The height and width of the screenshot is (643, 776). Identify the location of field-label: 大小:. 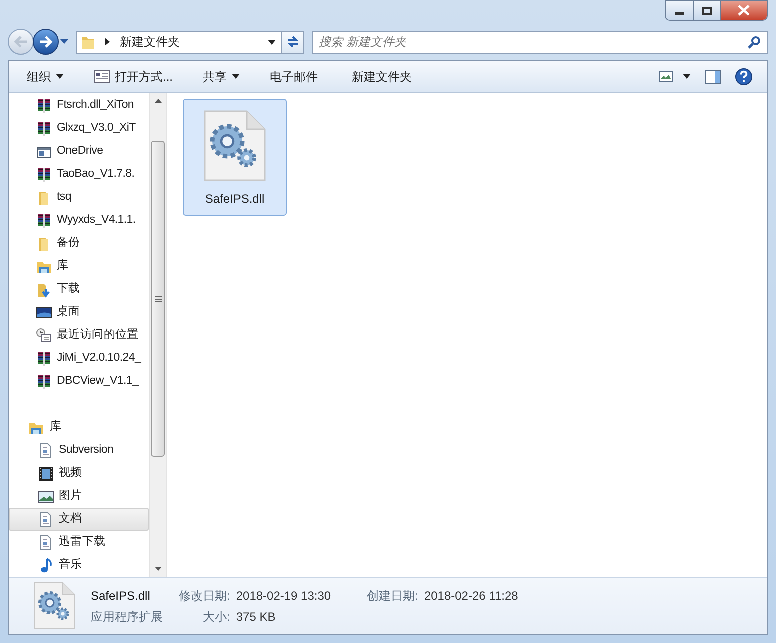
(216, 617).